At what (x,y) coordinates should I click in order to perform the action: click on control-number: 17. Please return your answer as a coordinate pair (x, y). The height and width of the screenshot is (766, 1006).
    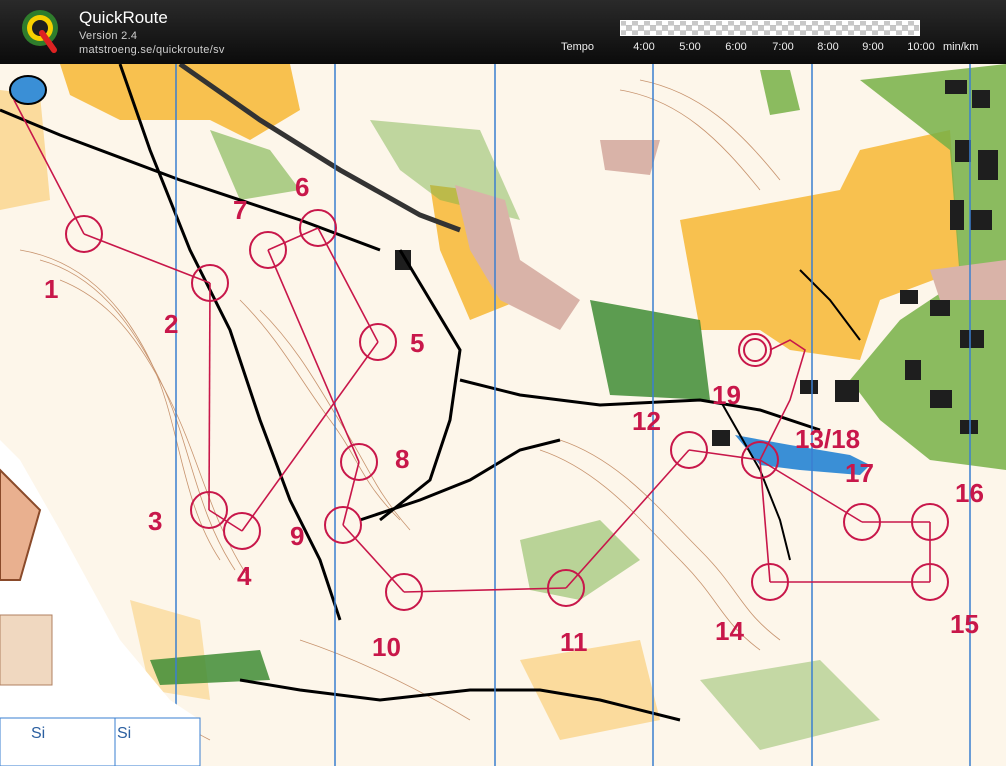
    Looking at the image, I should click on (859, 473).